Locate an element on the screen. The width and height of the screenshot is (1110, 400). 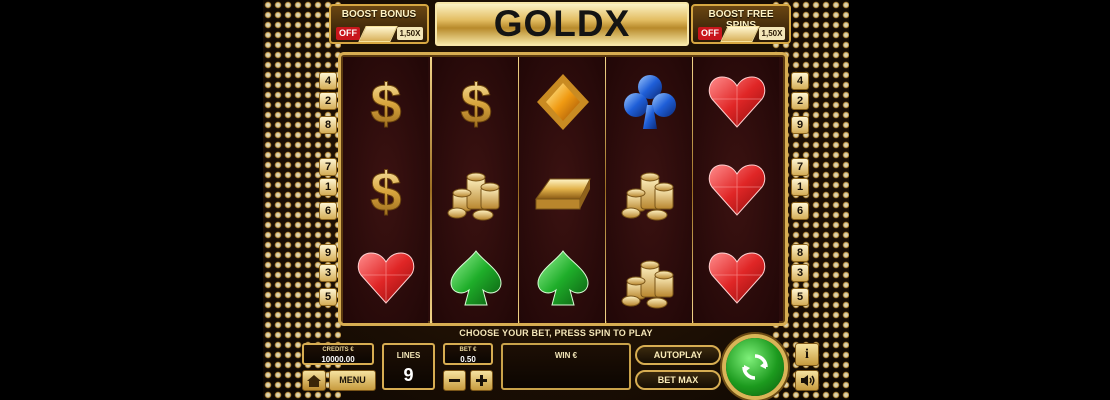
credits-display: CREDITS € 10000.00 is located at coordinates (338, 354).